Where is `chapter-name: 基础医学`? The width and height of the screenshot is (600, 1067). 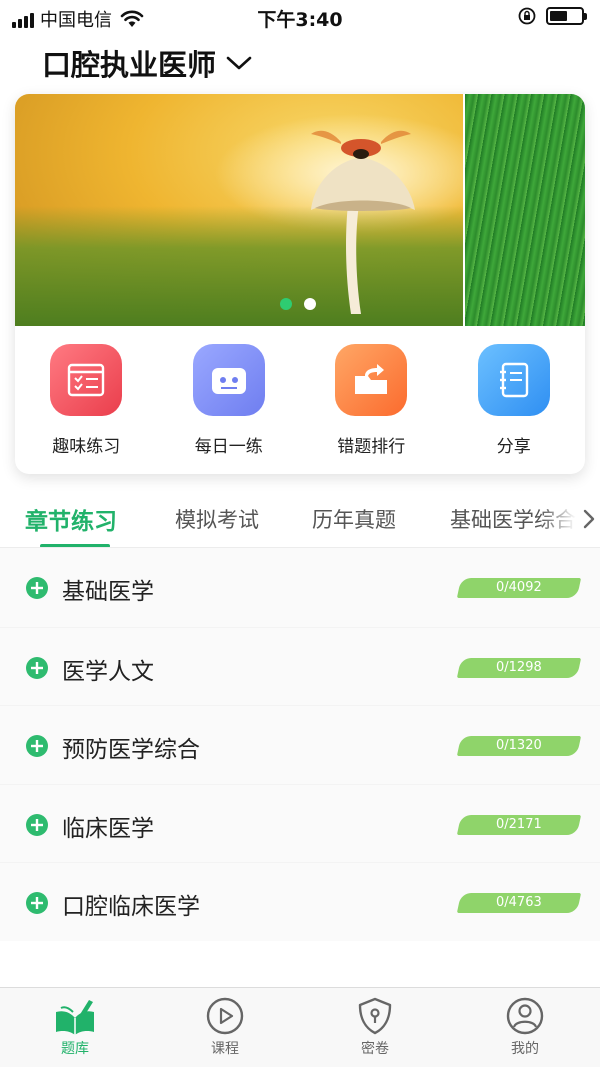
chapter-name: 基础医学 is located at coordinates (108, 592).